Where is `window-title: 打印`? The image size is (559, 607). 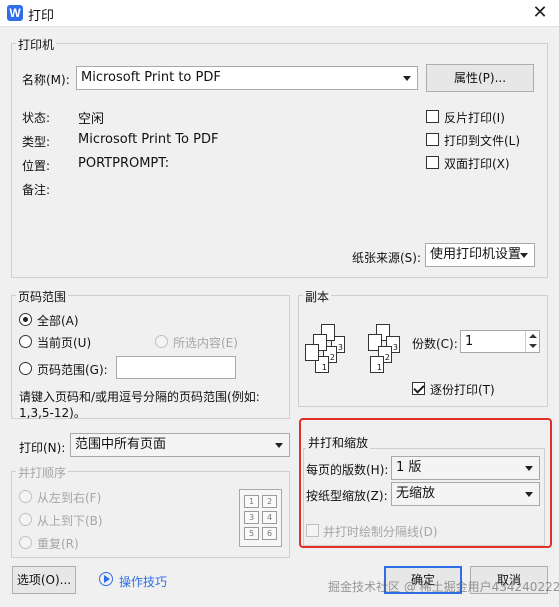 window-title: 打印 is located at coordinates (41, 16).